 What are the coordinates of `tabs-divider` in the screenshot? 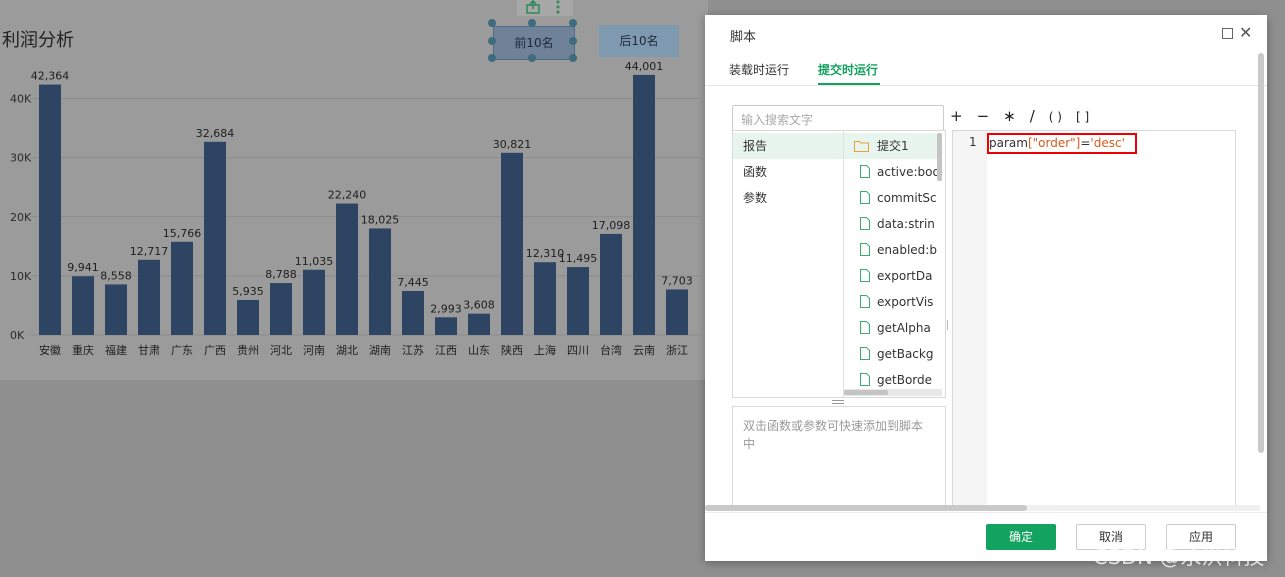 It's located at (986, 85).